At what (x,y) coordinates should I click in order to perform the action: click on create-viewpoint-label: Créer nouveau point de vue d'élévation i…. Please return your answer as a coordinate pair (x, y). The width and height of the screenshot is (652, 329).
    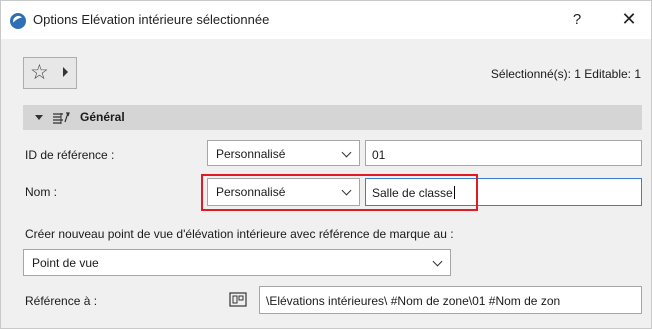
    Looking at the image, I should click on (239, 234).